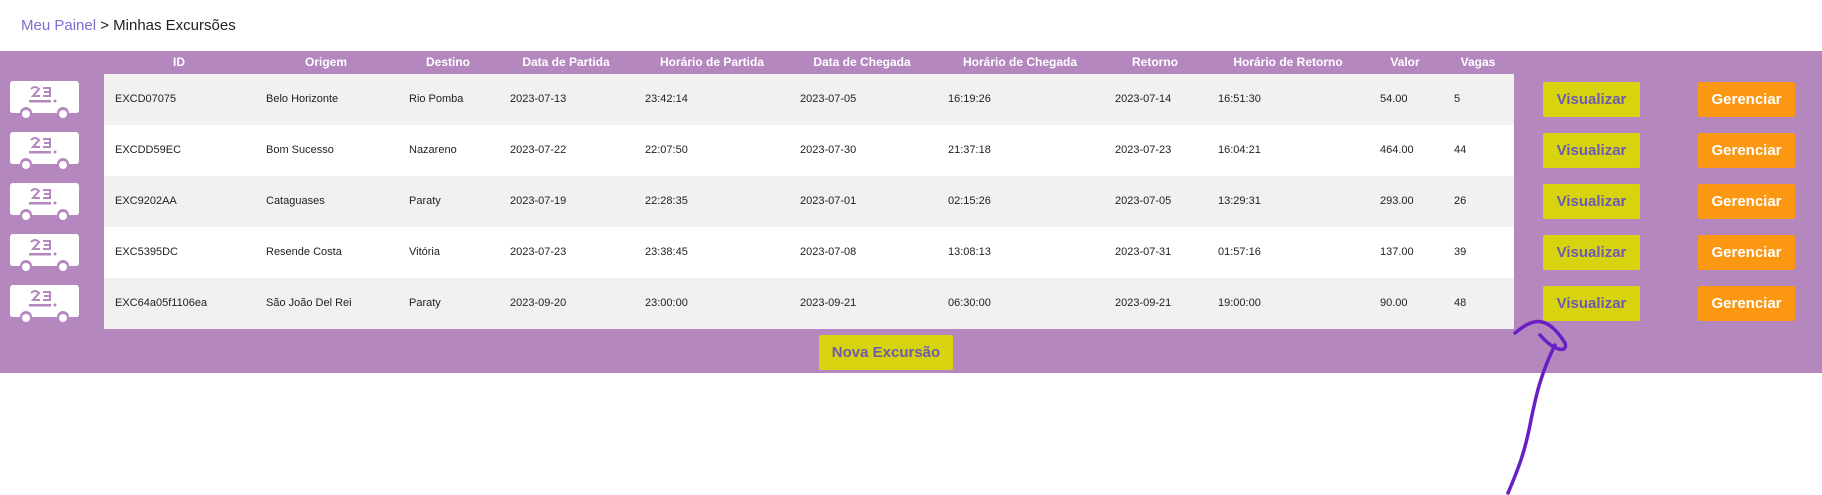 The width and height of the screenshot is (1822, 495). I want to click on cell-origem: São João Del Rei, so click(309, 303).